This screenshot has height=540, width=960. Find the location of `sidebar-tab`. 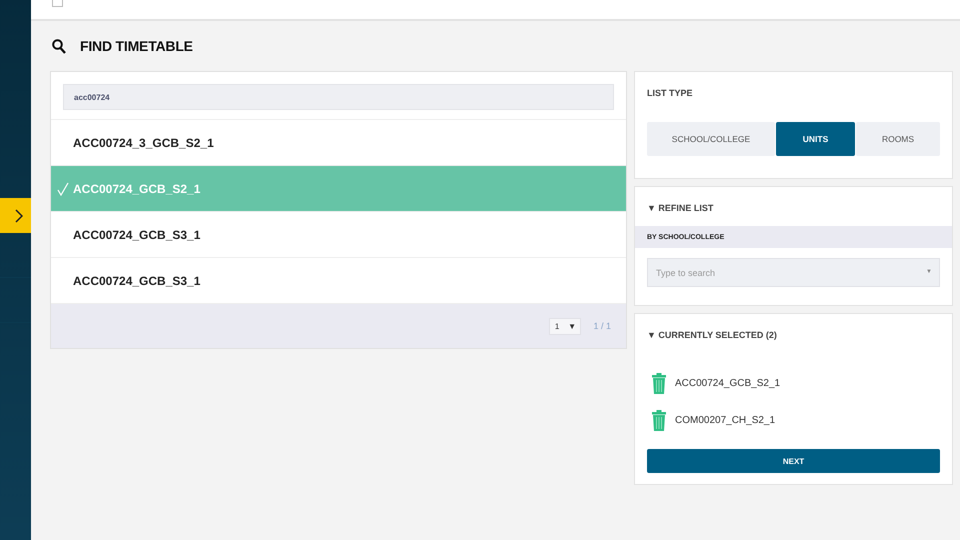

sidebar-tab is located at coordinates (15, 215).